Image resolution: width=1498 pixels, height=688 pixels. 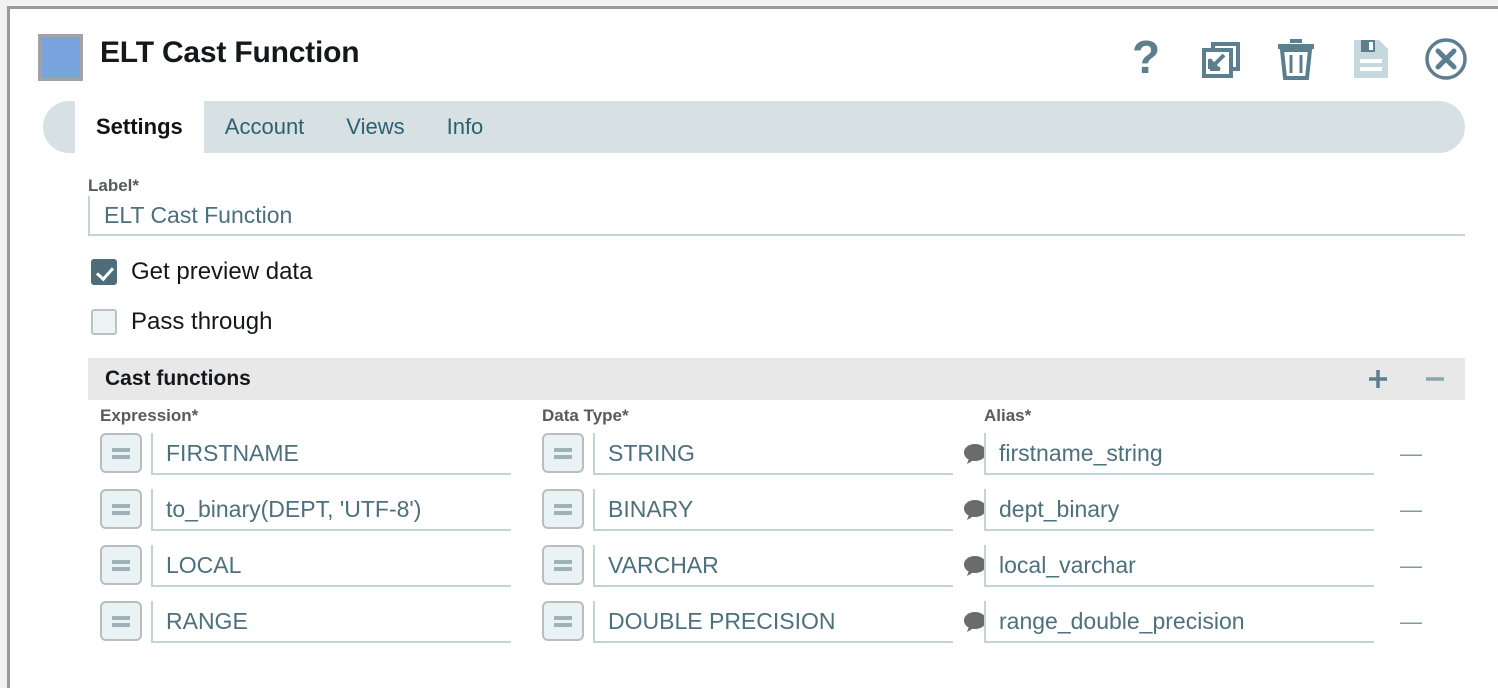 What do you see at coordinates (1146, 59) in the screenshot?
I see `help-icon: ?` at bounding box center [1146, 59].